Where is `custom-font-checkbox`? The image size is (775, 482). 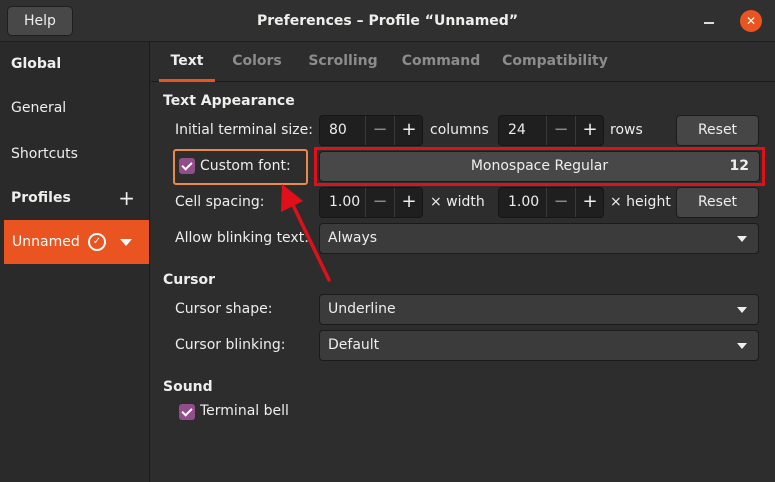 custom-font-checkbox is located at coordinates (187, 166).